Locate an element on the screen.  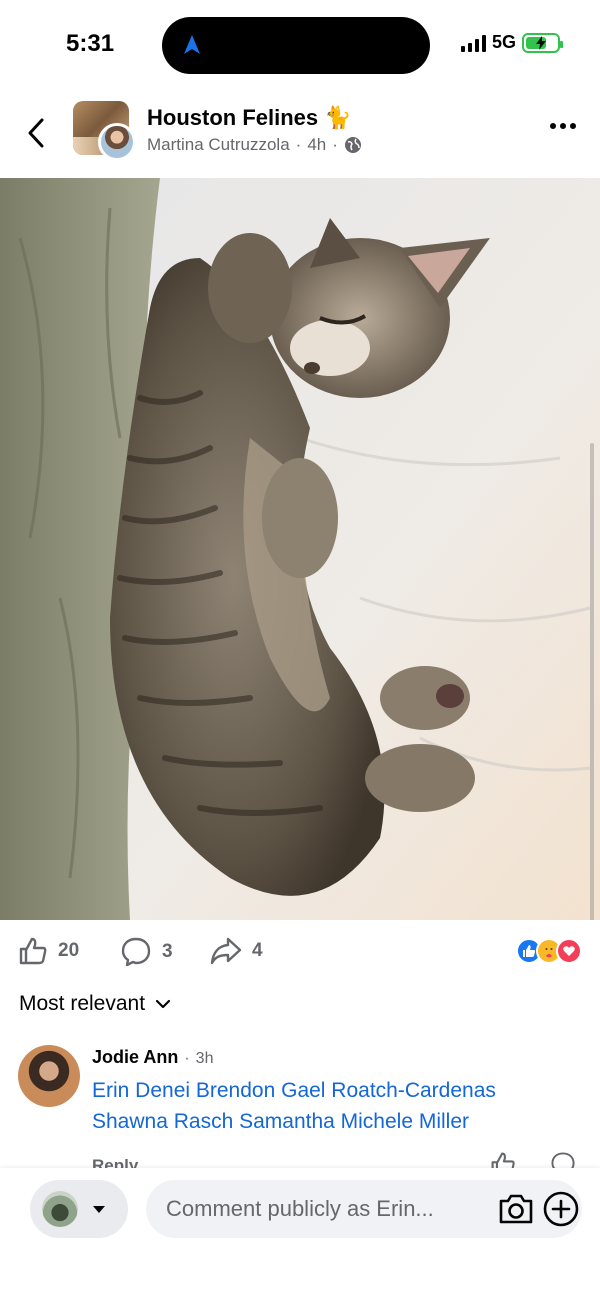
like-button: 20 is located at coordinates (48, 951).